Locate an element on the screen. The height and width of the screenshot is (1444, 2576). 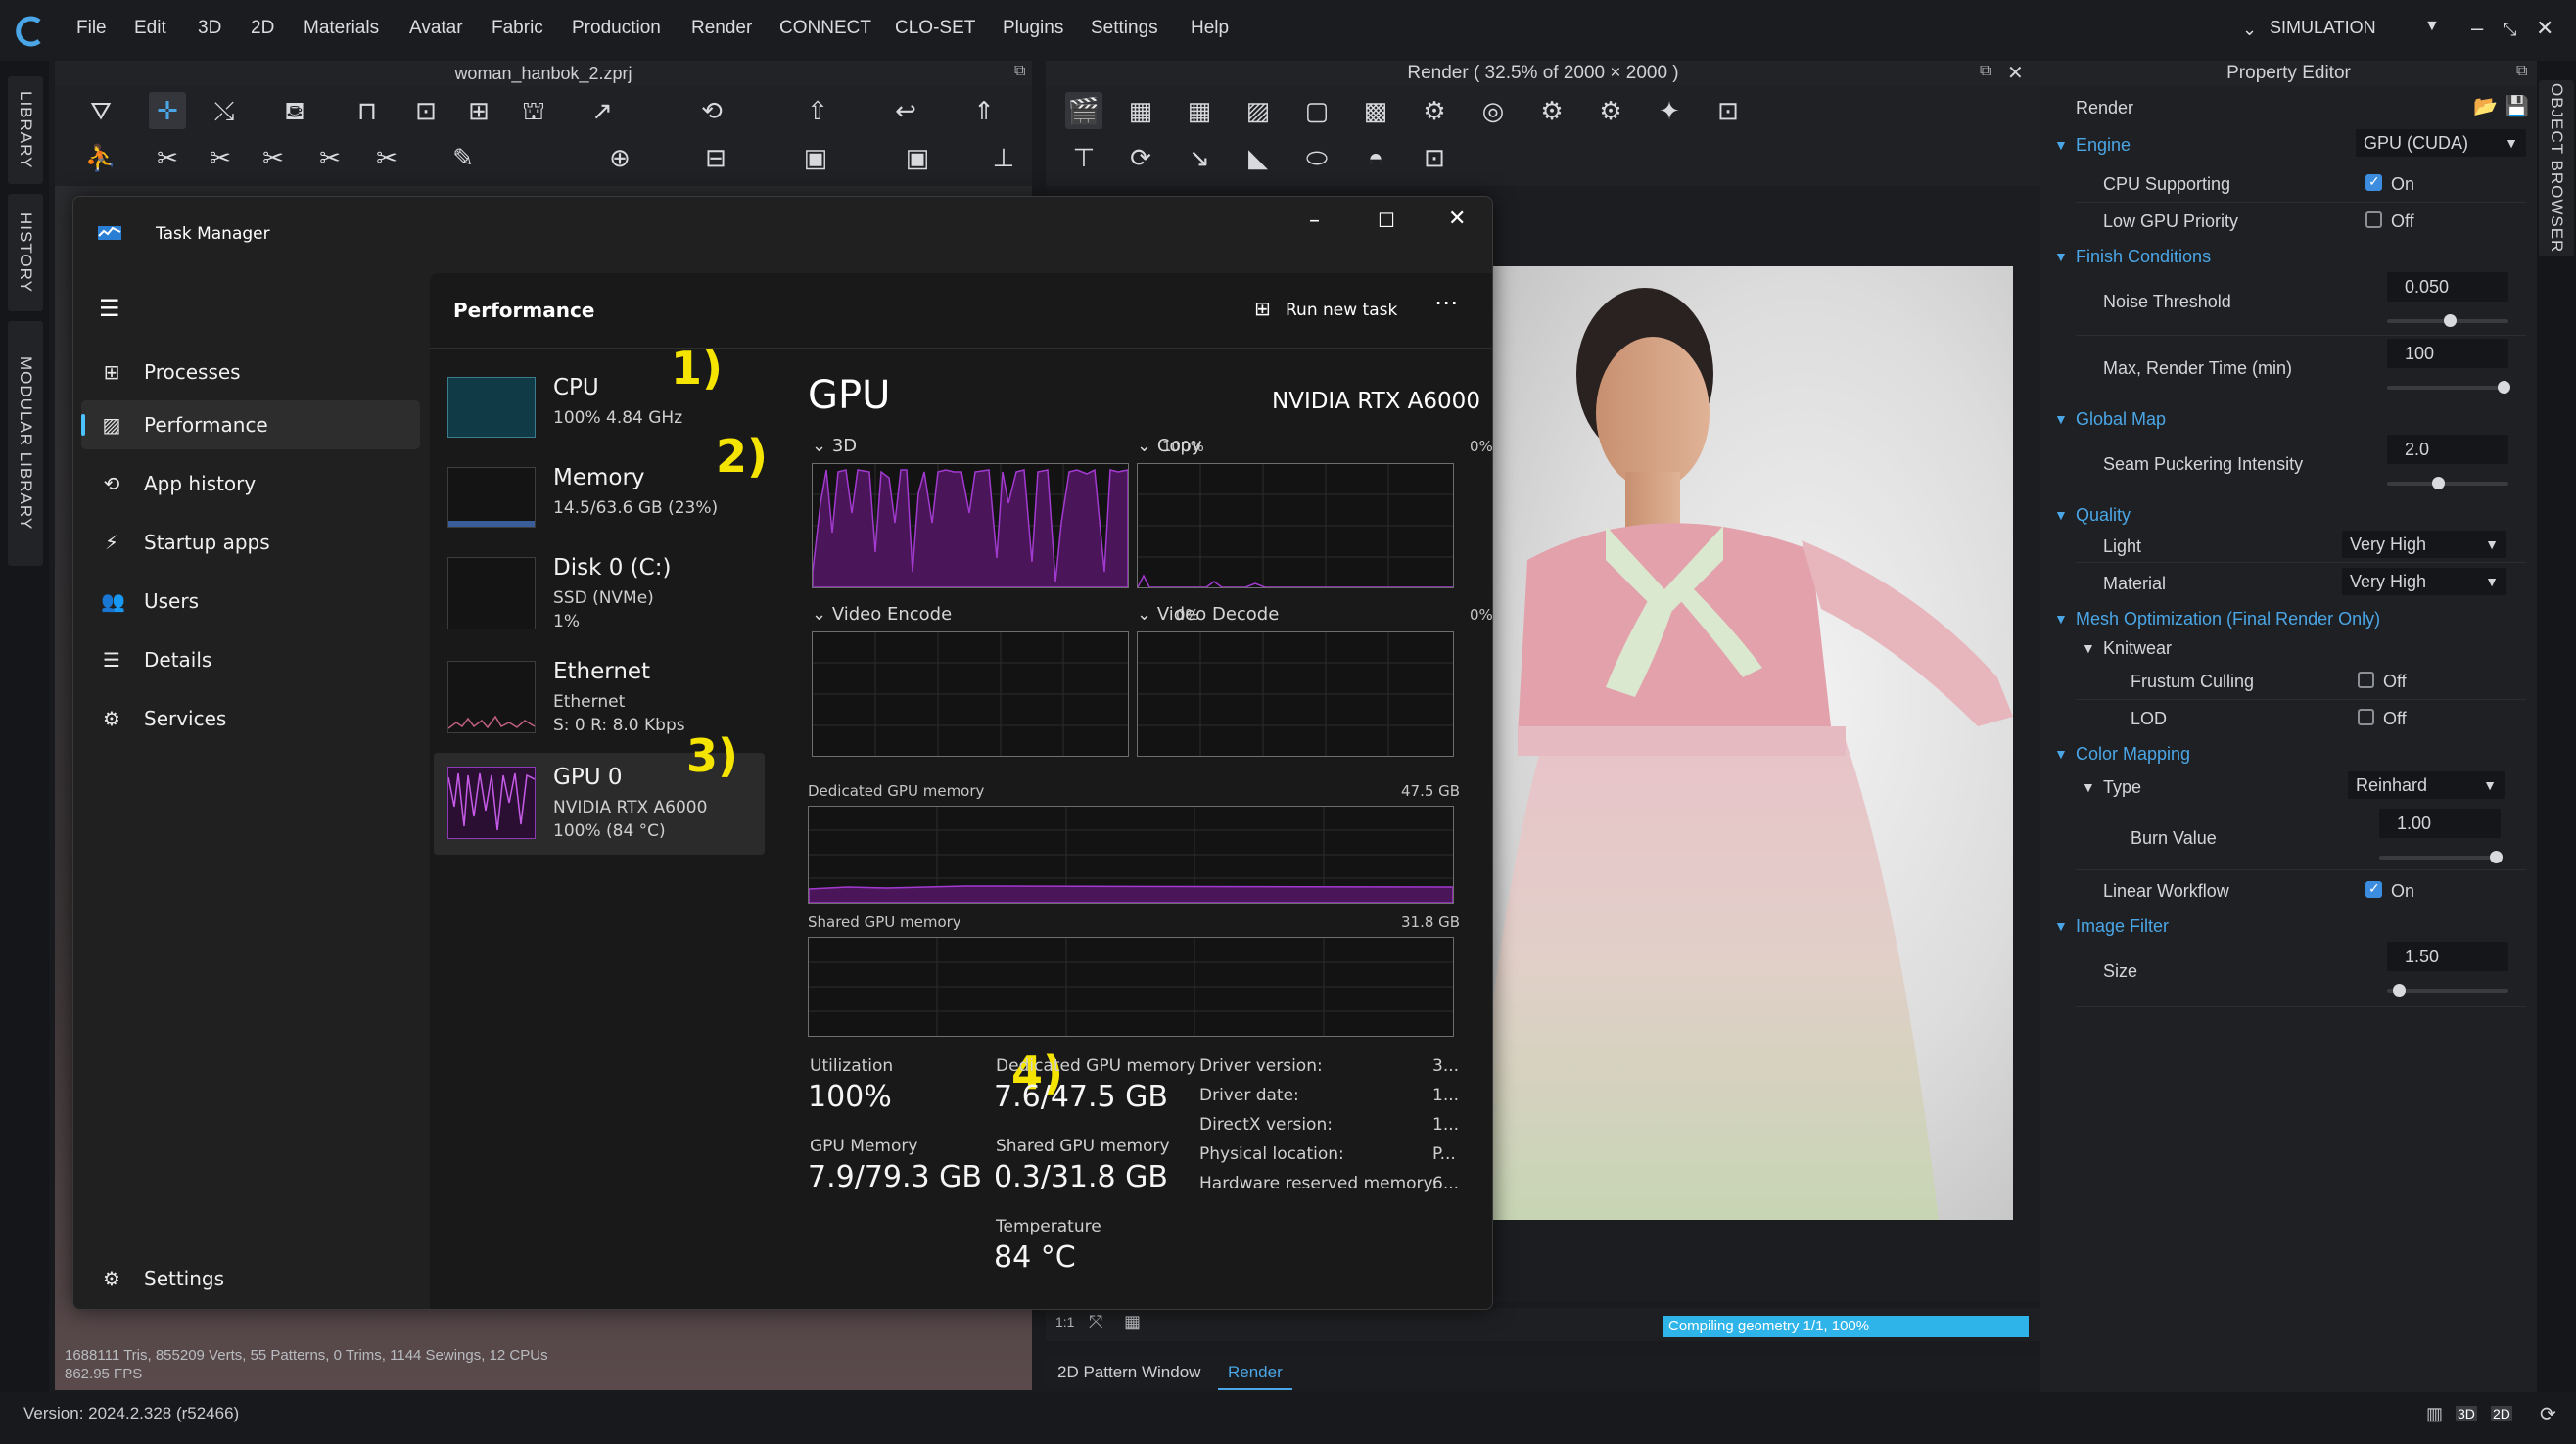
garment-fit-icon: ⛾ is located at coordinates (294, 110).